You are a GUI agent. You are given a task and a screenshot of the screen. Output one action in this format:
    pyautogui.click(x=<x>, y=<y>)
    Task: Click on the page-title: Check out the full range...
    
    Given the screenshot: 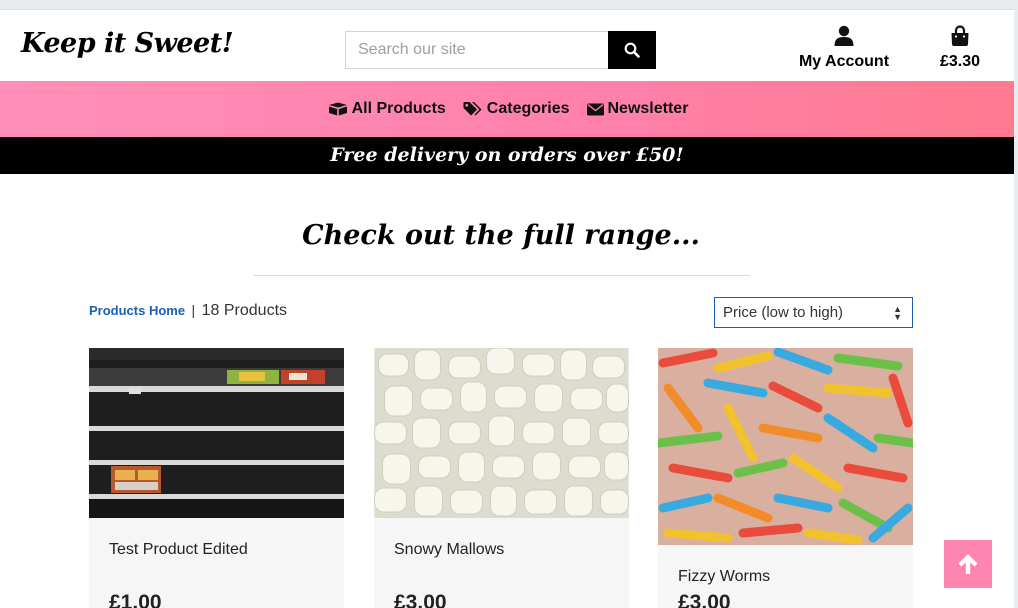 What is the action you would take?
    pyautogui.click(x=501, y=235)
    